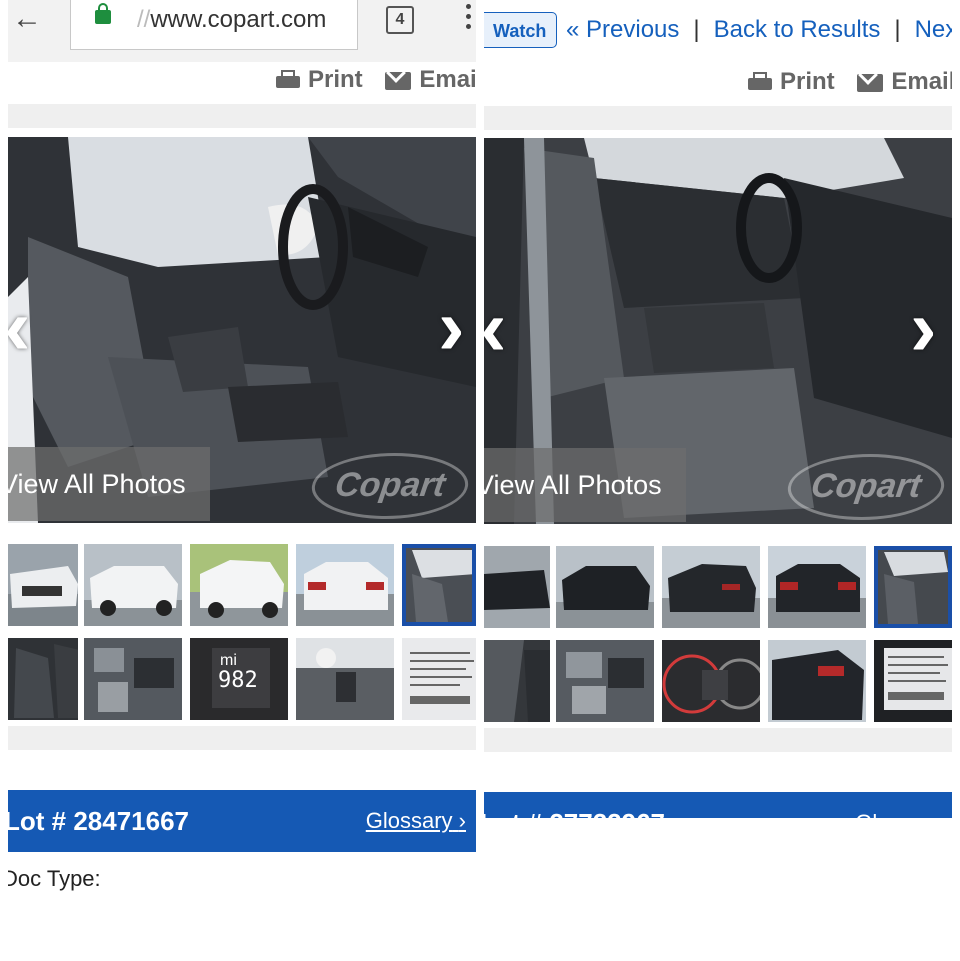 The image size is (960, 961). I want to click on lot-header-bar: Lot # 28471667 Glossary ›, so click(242, 821).